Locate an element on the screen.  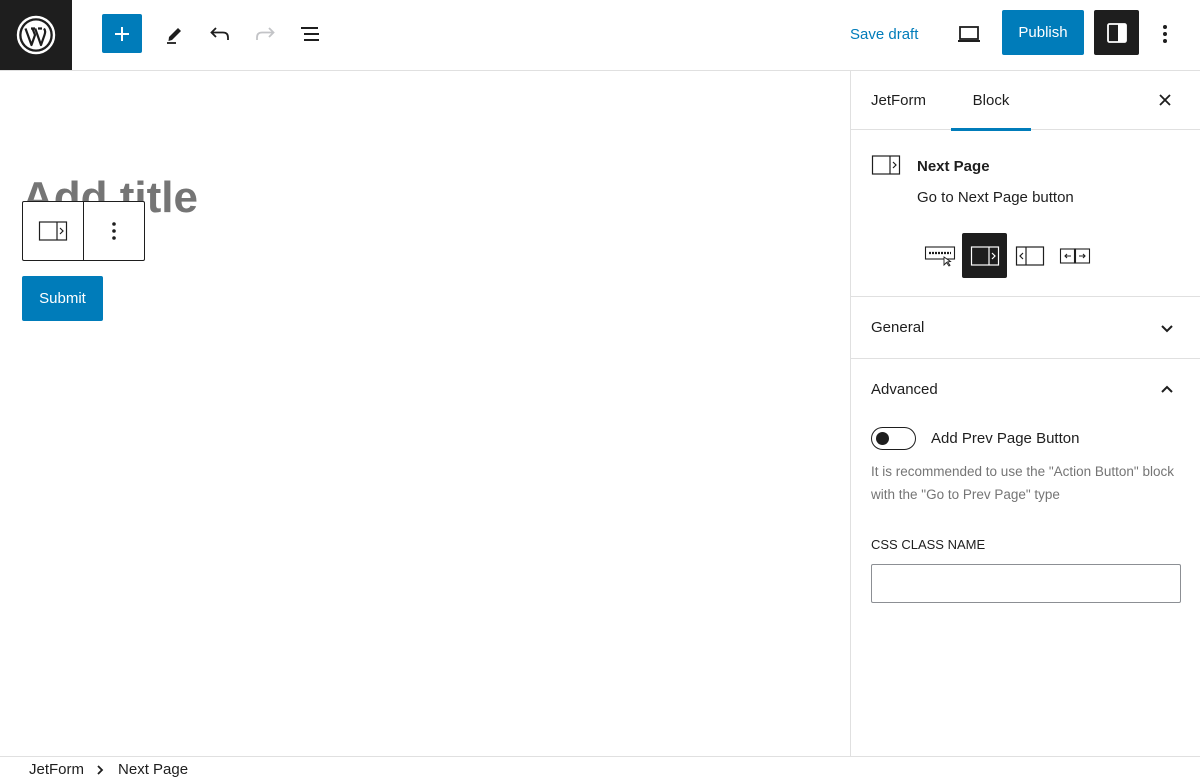
sidebar-tabs: JetForm Block is located at coordinates (1025, 101).